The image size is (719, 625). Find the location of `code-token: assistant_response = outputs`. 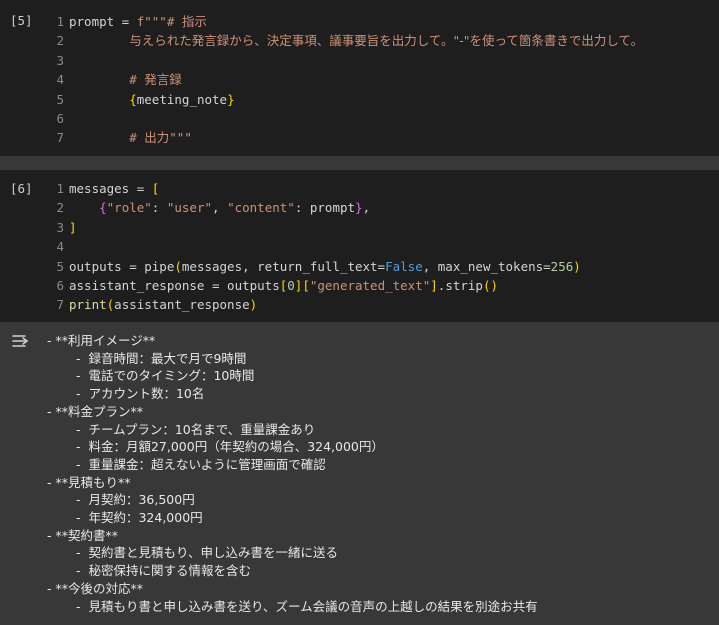

code-token: assistant_response = outputs is located at coordinates (174, 285).